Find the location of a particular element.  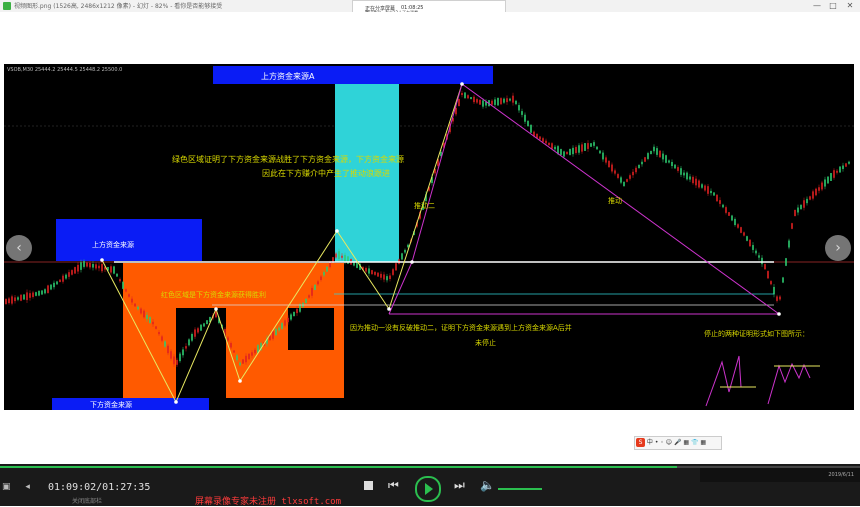

next-button: ⏭ is located at coordinates (459, 485).